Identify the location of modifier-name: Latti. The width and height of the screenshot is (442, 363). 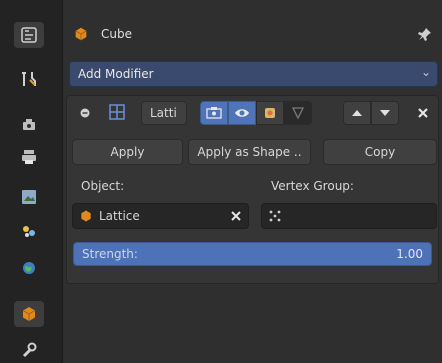
(163, 113).